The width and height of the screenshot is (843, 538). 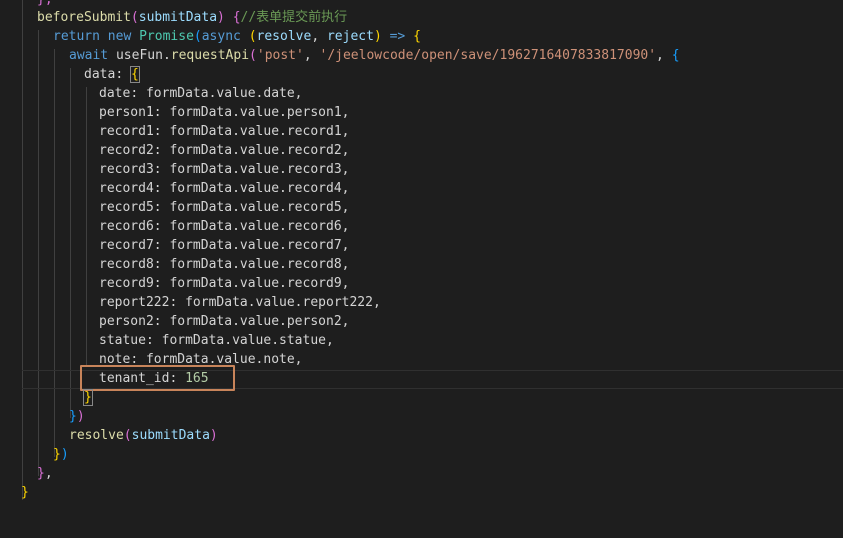 I want to click on property-key: person2, so click(x=126, y=321).